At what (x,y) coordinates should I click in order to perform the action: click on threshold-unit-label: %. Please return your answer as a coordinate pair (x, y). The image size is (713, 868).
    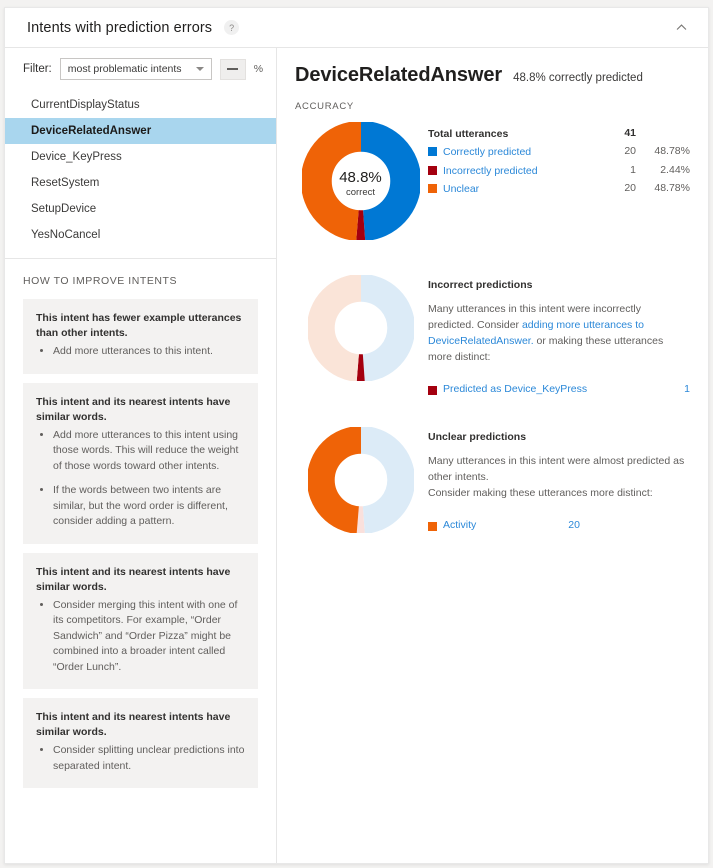
    Looking at the image, I should click on (258, 69).